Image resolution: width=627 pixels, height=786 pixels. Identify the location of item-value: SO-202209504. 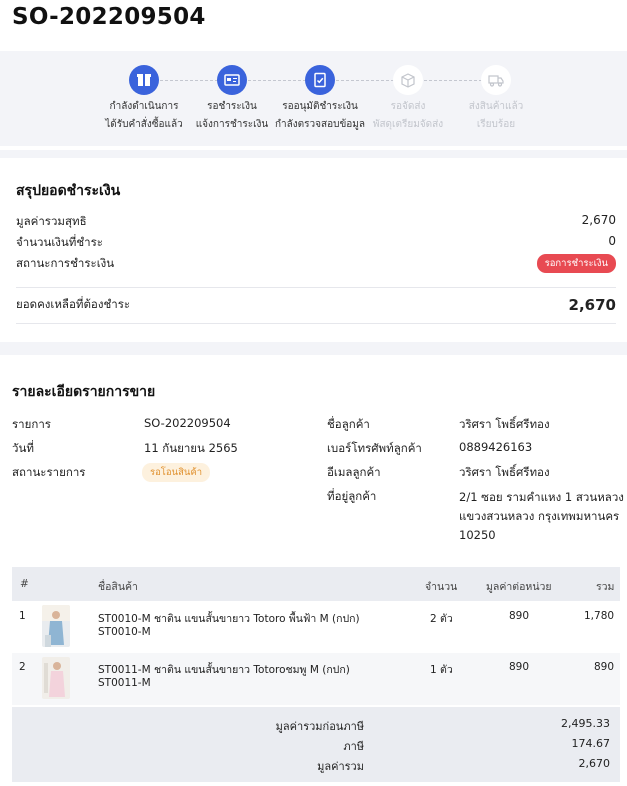
(187, 423).